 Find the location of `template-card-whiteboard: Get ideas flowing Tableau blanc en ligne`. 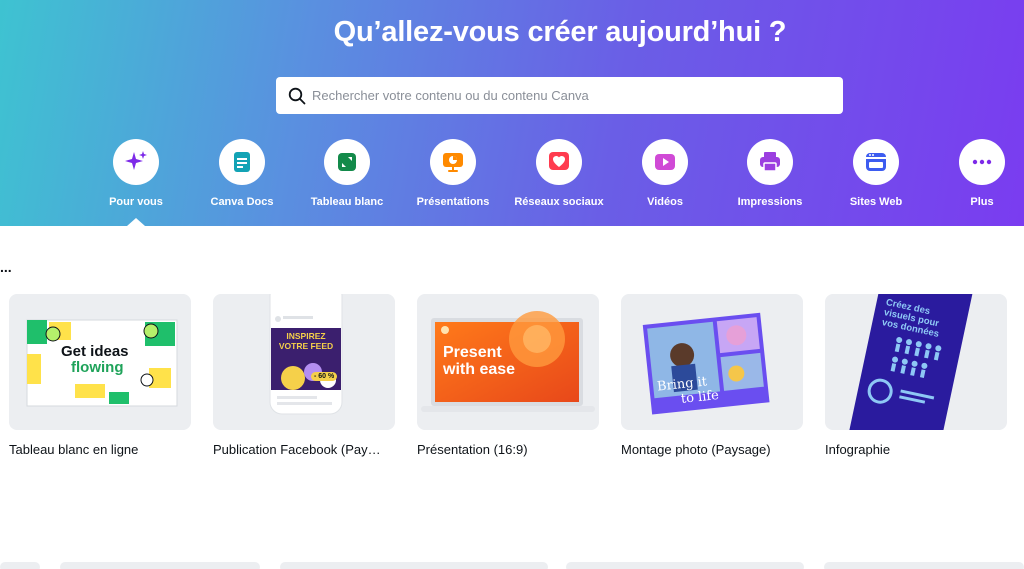

template-card-whiteboard: Get ideas flowing Tableau blanc en ligne is located at coordinates (100, 375).